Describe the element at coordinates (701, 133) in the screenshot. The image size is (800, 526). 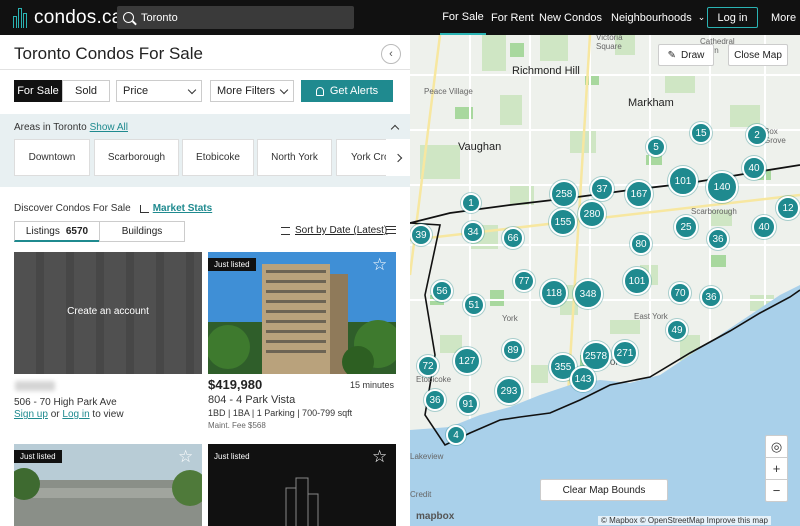
I see `listing-cluster: 15` at that location.